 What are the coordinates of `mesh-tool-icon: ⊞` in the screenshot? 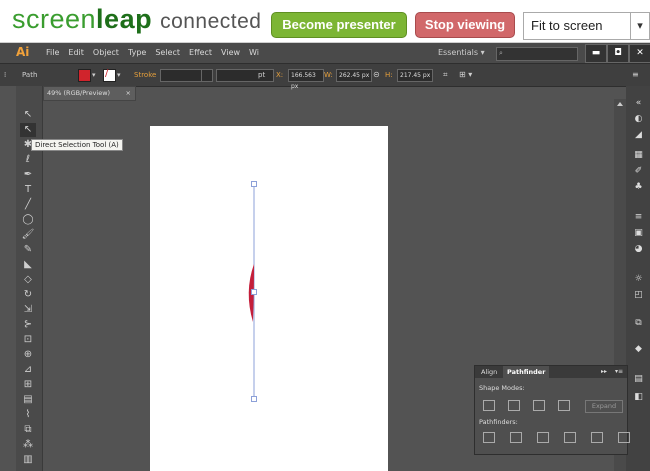 It's located at (28, 385).